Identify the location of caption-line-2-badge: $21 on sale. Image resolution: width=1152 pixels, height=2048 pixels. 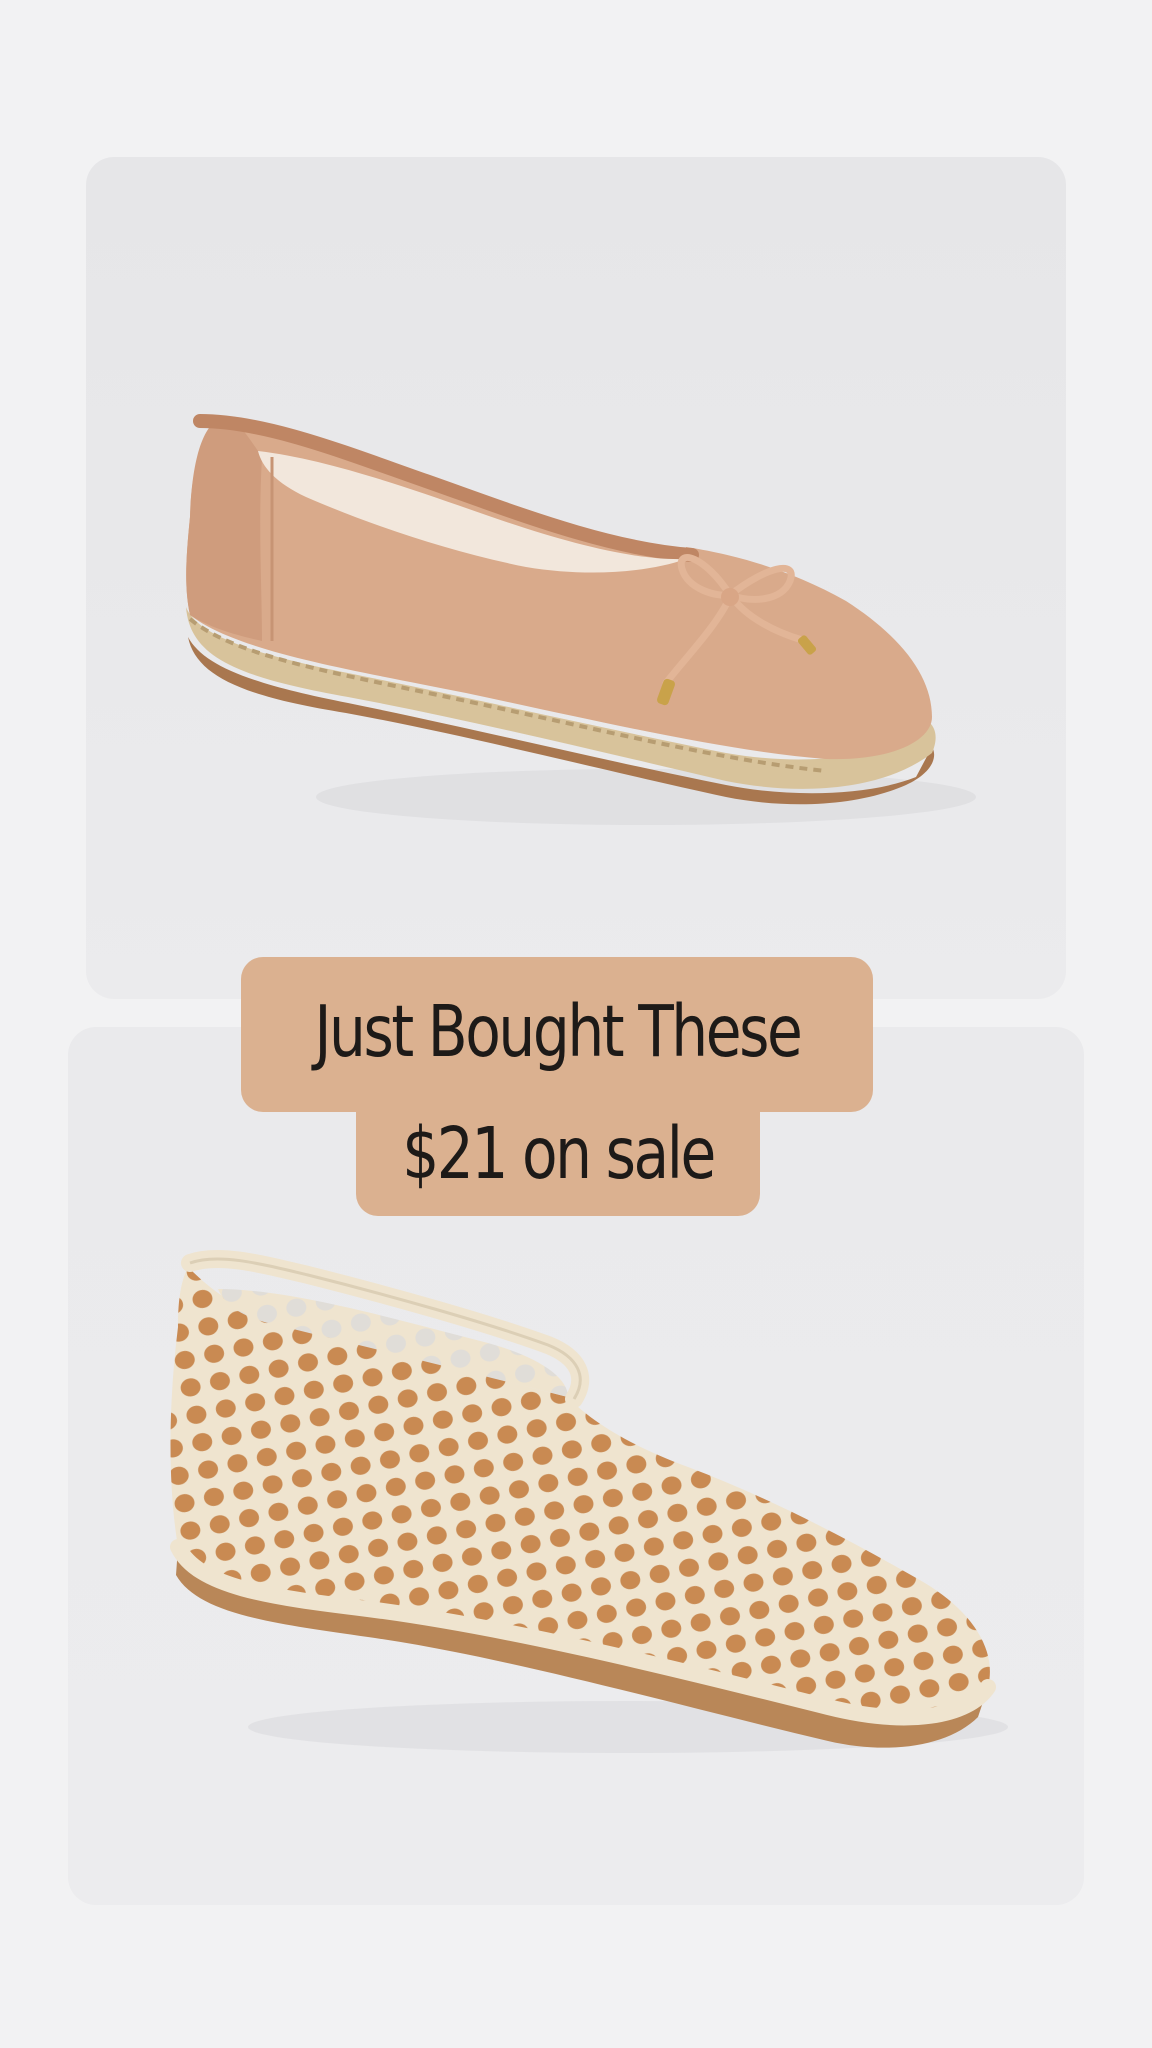
(558, 1158).